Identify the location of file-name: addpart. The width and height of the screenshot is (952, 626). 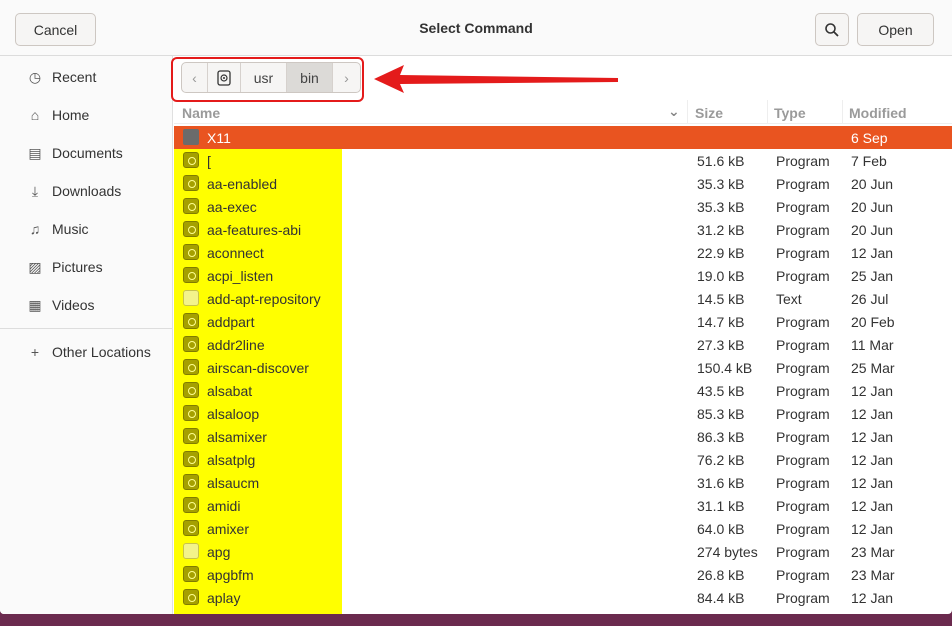
(231, 322).